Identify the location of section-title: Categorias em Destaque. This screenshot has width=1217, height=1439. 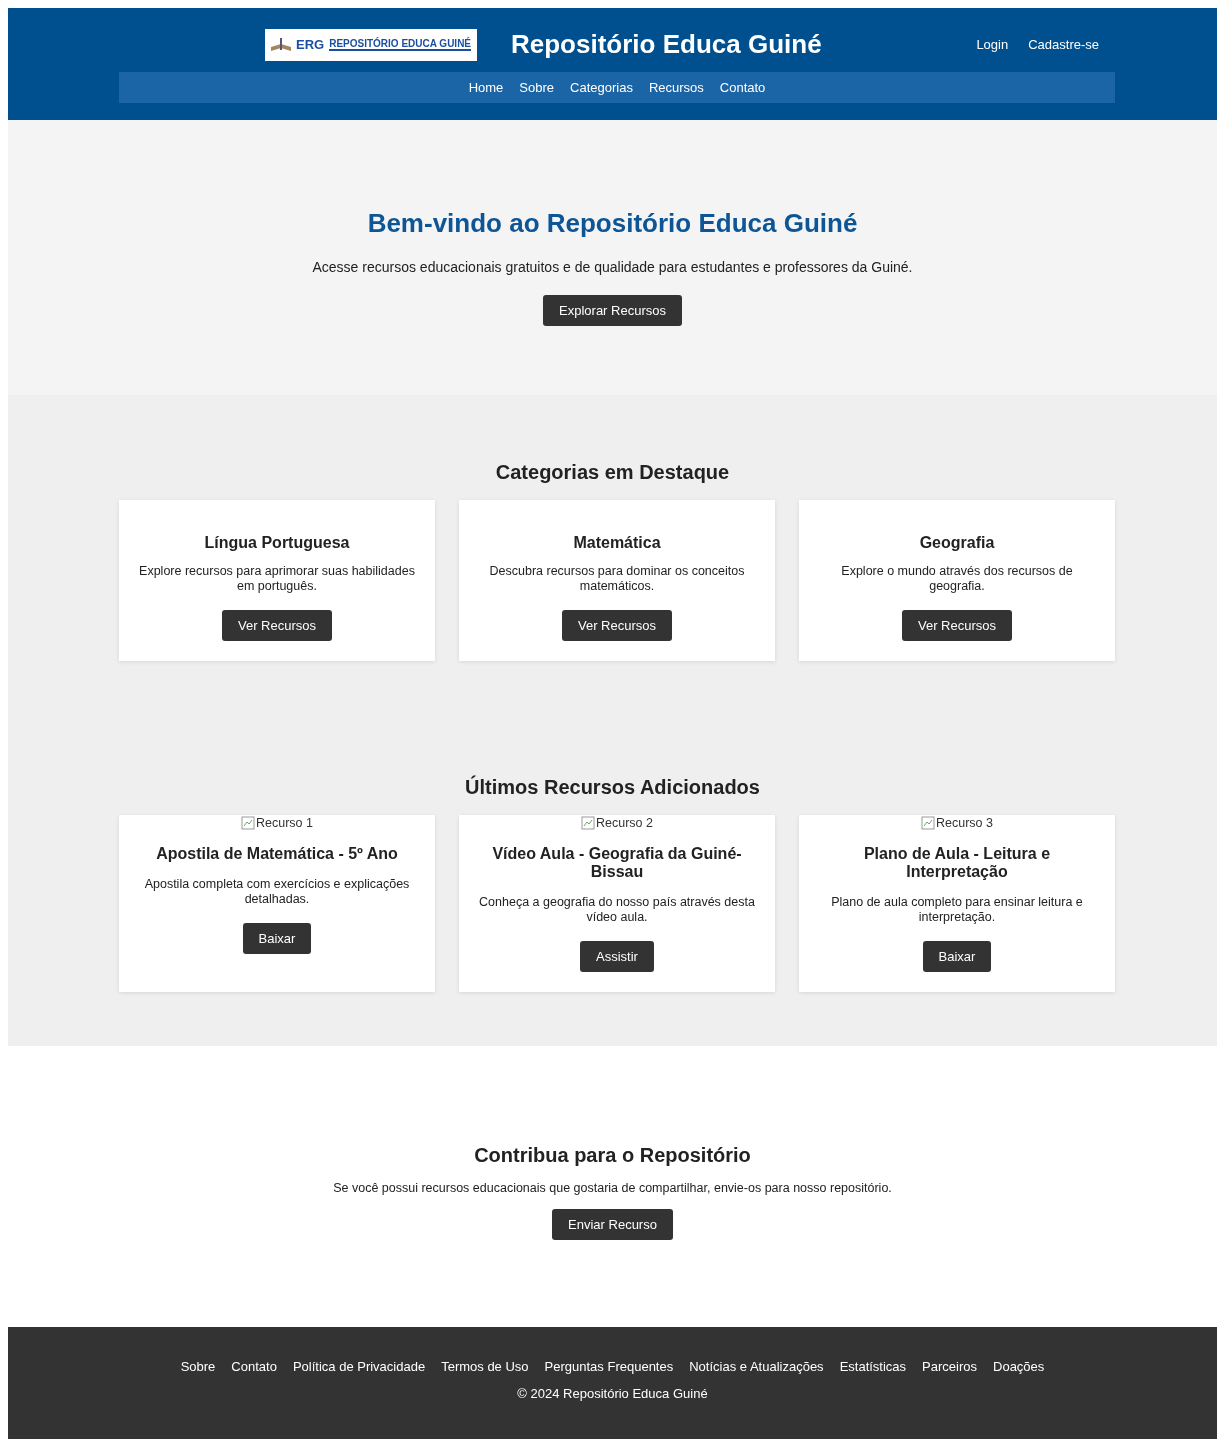
(612, 472).